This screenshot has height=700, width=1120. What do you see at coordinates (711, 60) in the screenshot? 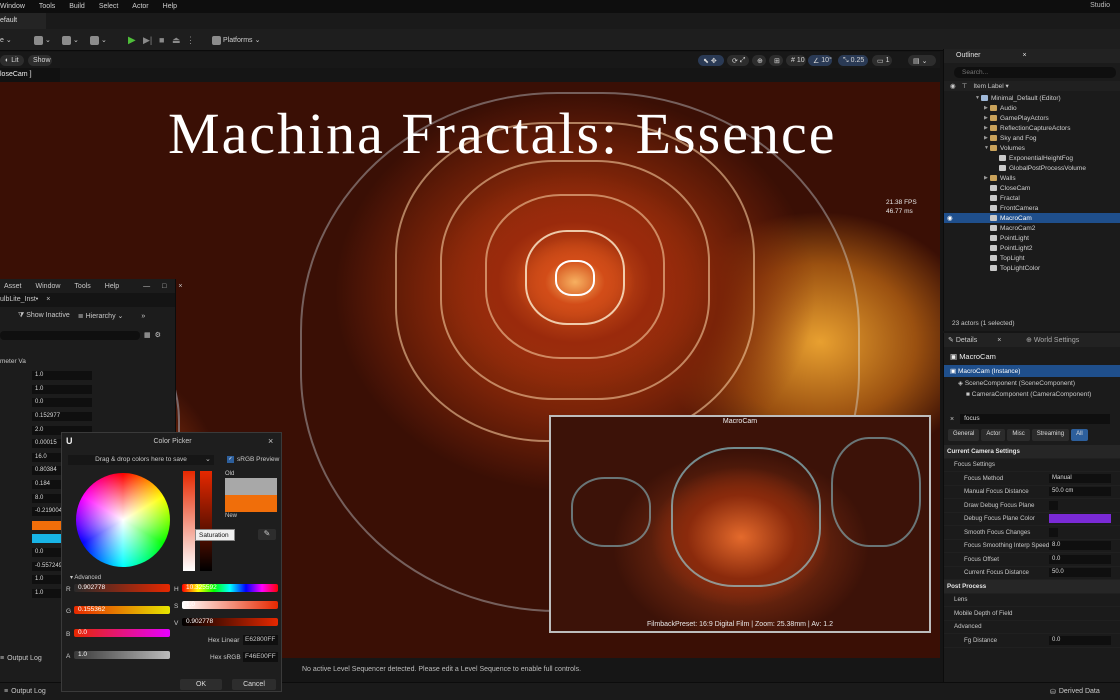
I see `transform-tools: ⬉ ✥` at bounding box center [711, 60].